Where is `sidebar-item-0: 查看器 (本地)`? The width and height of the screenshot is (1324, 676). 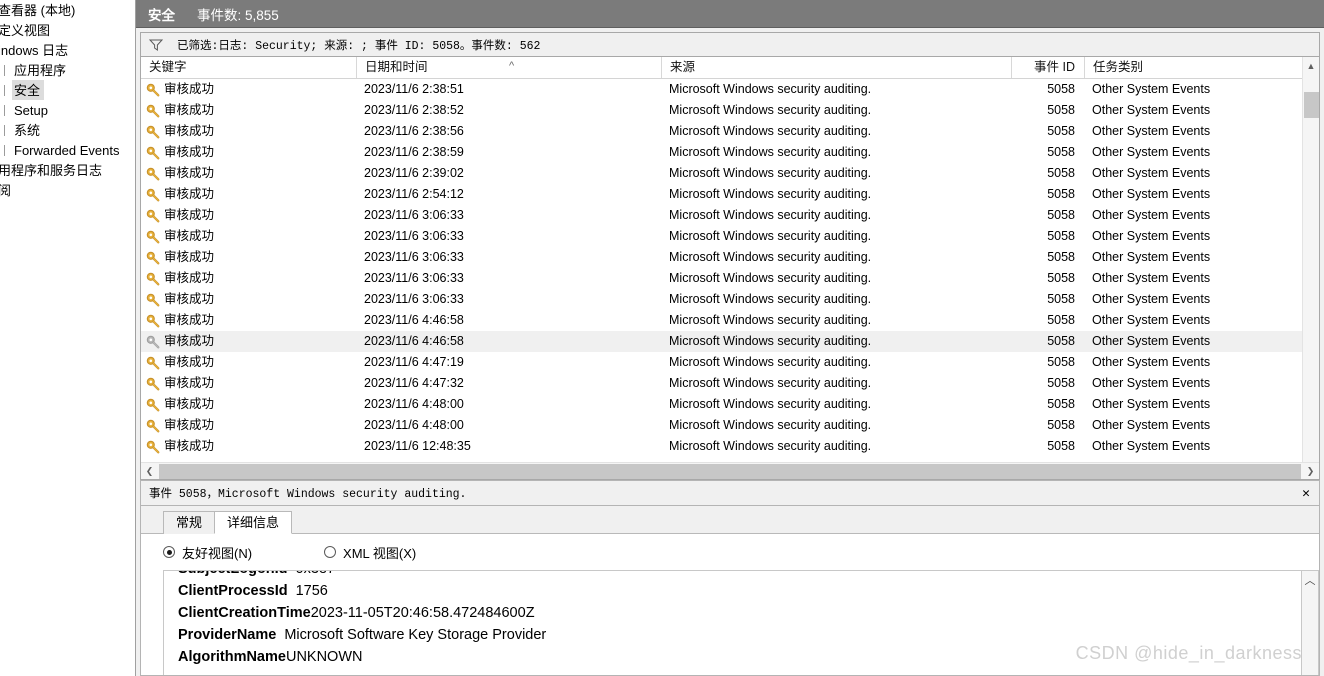
sidebar-item-0: 查看器 (本地) is located at coordinates (67, 10).